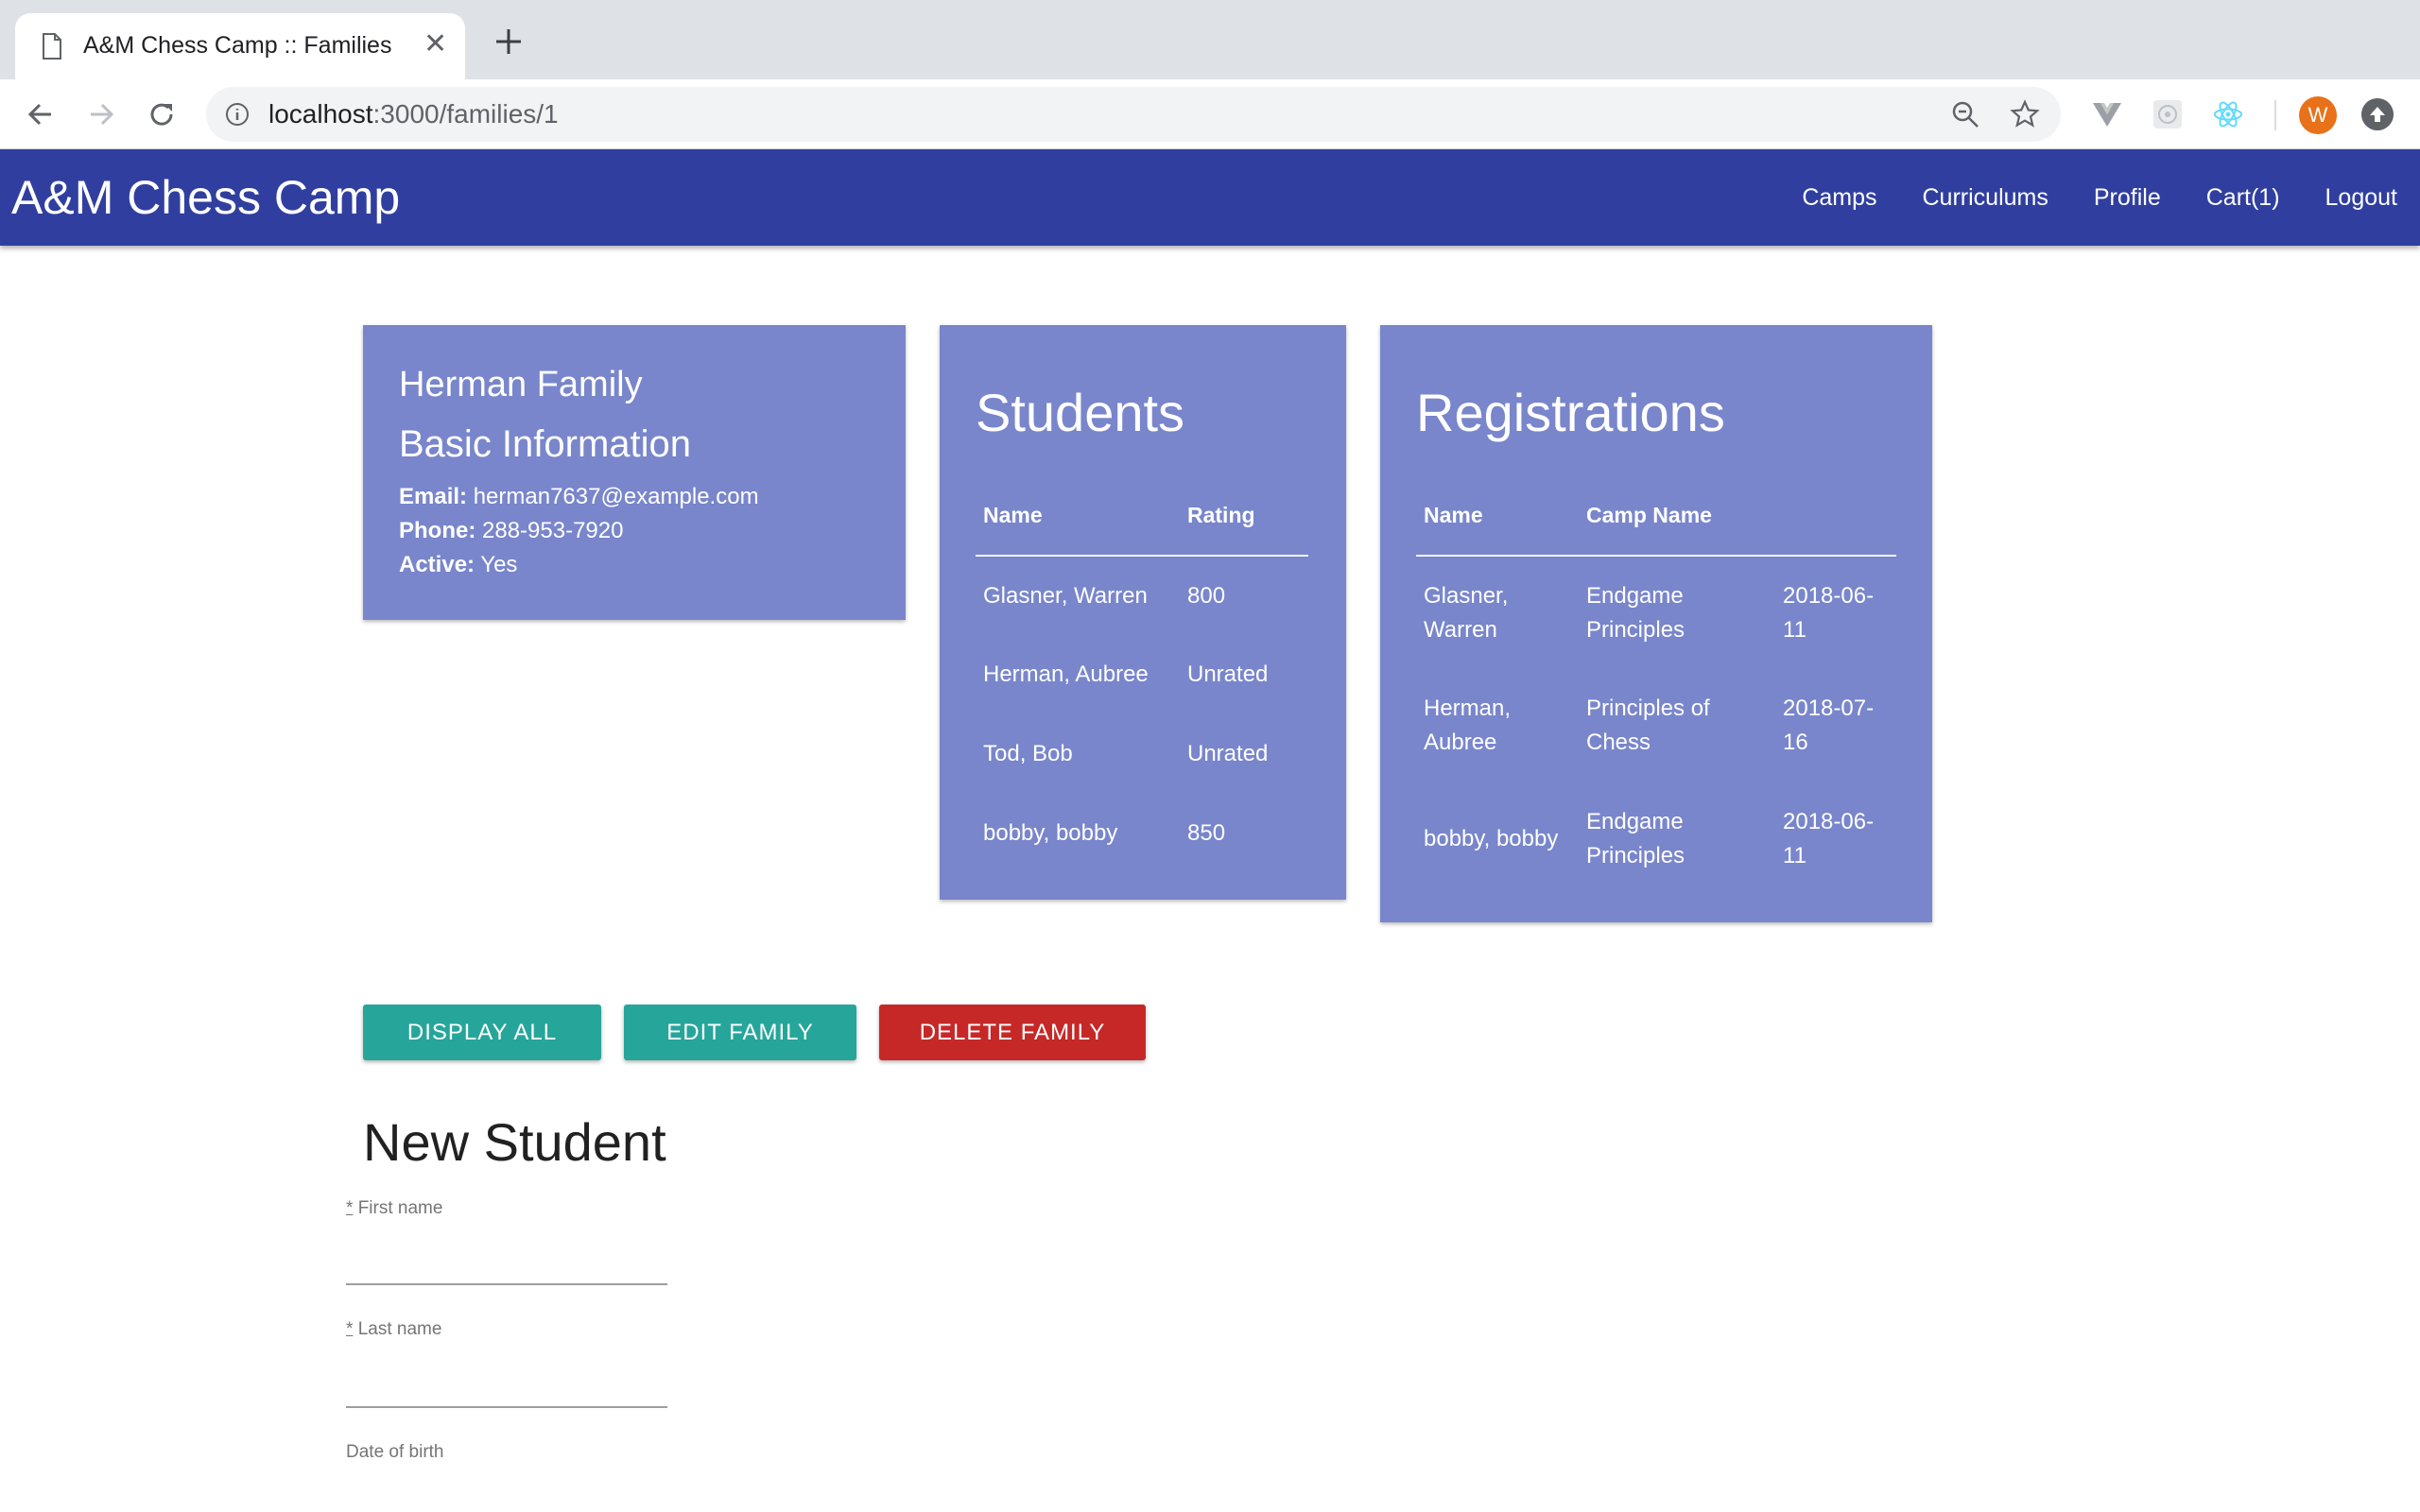 The width and height of the screenshot is (2420, 1512). What do you see at coordinates (1012, 1032) in the screenshot?
I see `delete-family-button: DELETE FAMILY` at bounding box center [1012, 1032].